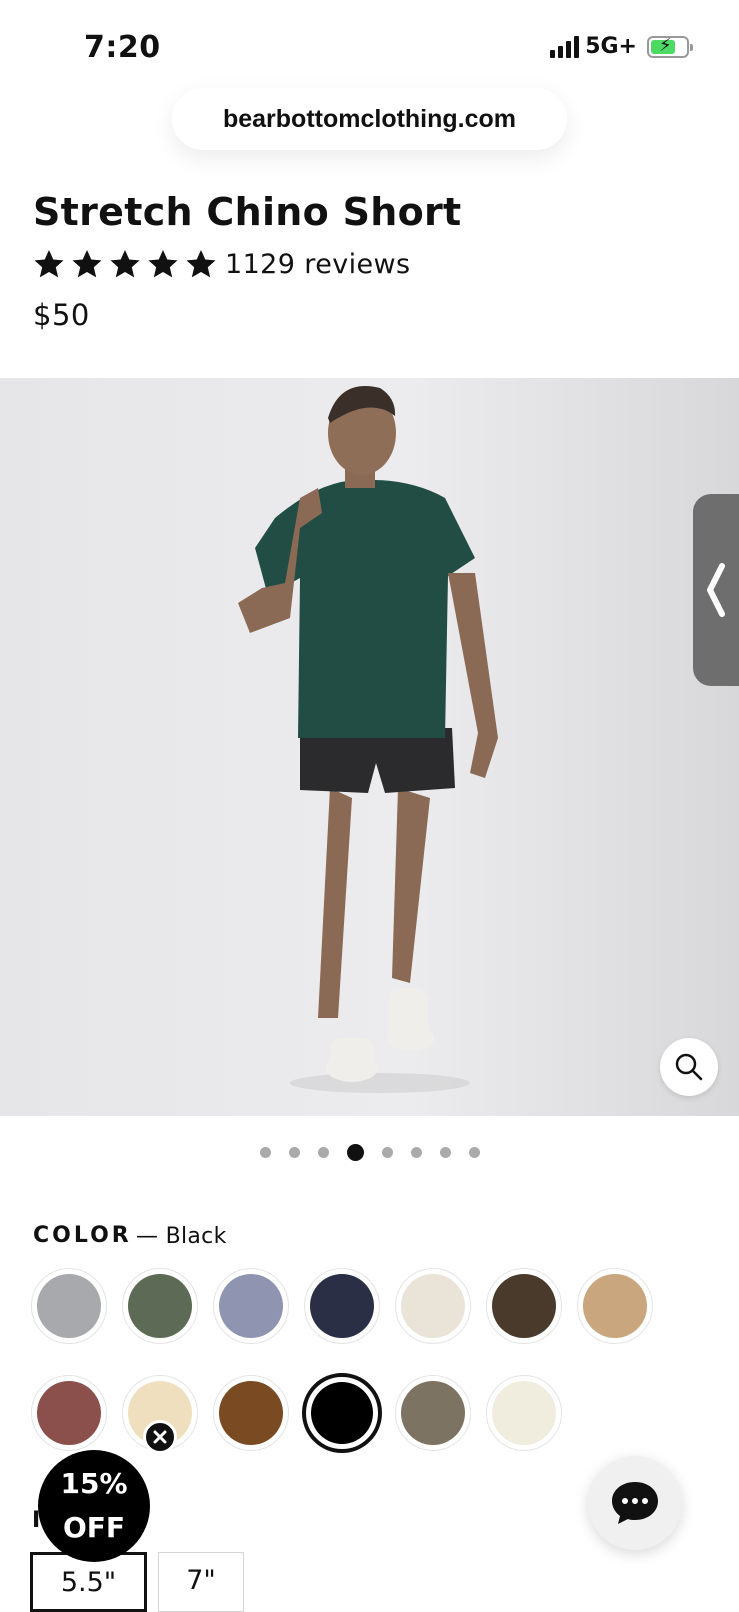 The width and height of the screenshot is (739, 1612). I want to click on zoom-button, so click(689, 1067).